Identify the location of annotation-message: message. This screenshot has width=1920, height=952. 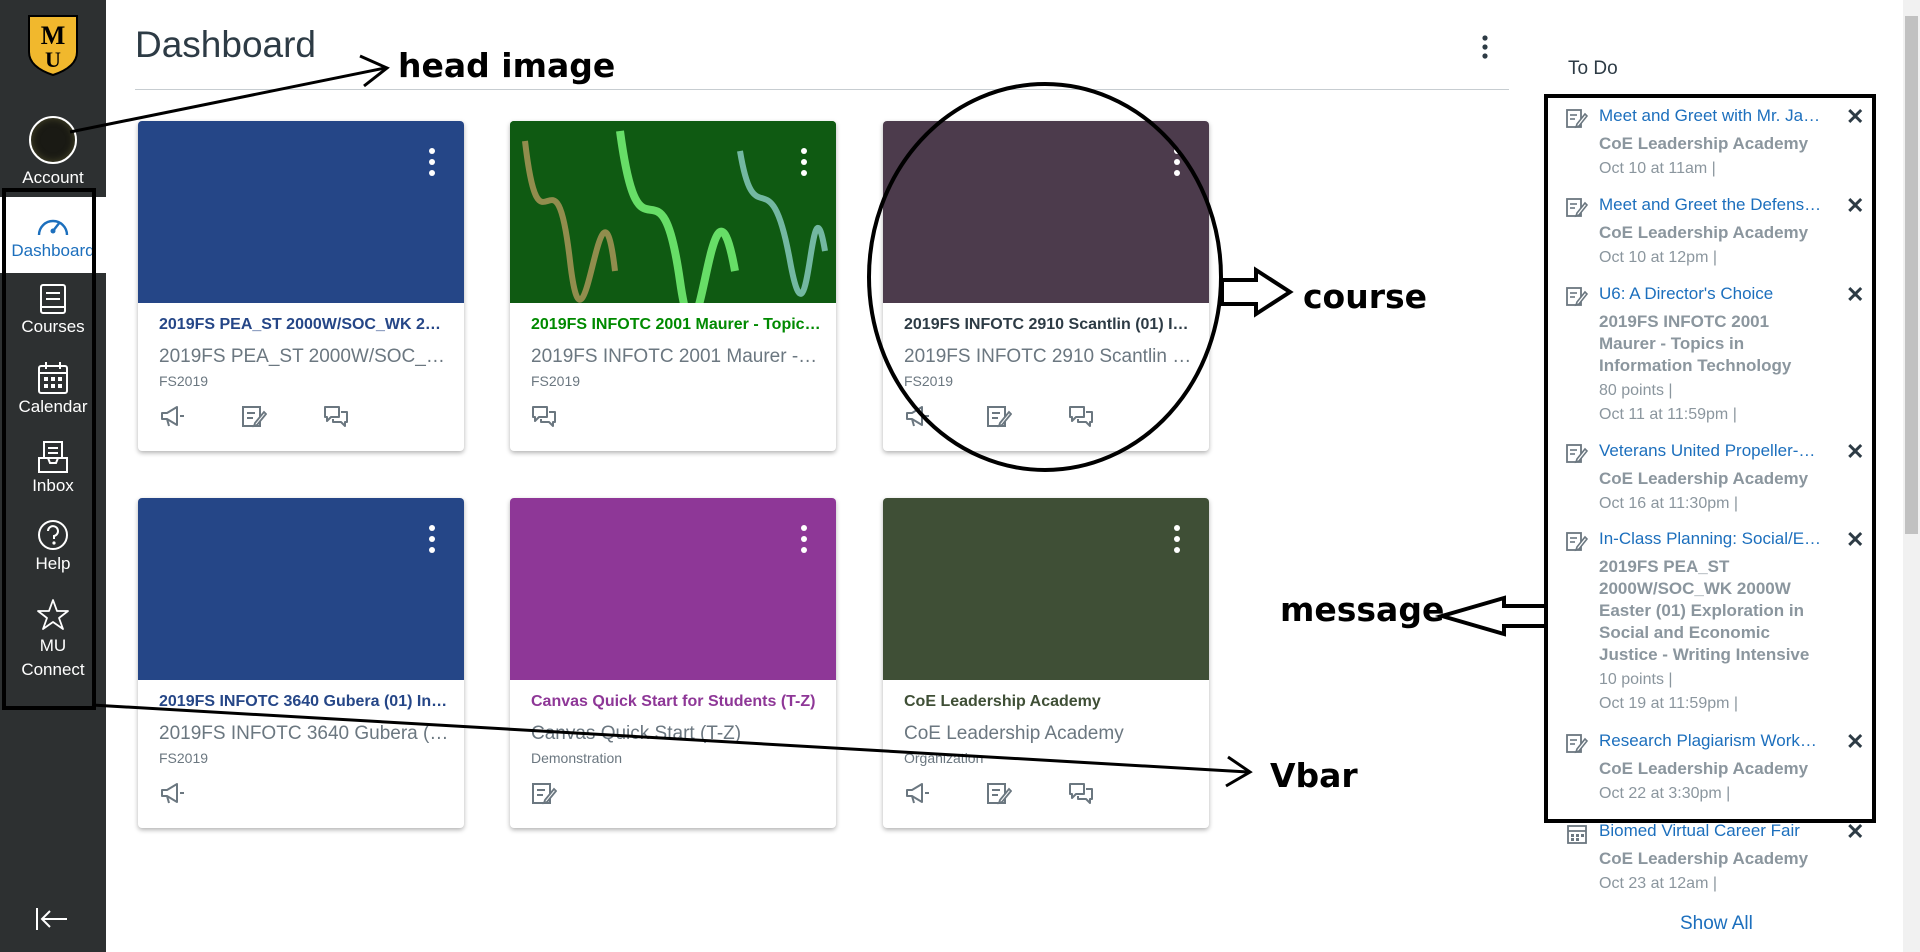
(1362, 609).